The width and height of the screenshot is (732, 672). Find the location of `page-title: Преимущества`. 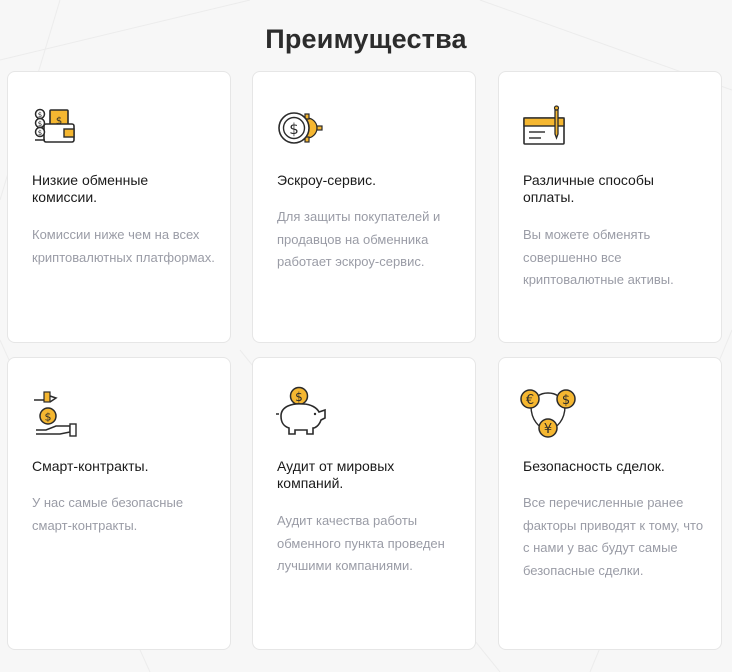

page-title: Преимущества is located at coordinates (366, 39).